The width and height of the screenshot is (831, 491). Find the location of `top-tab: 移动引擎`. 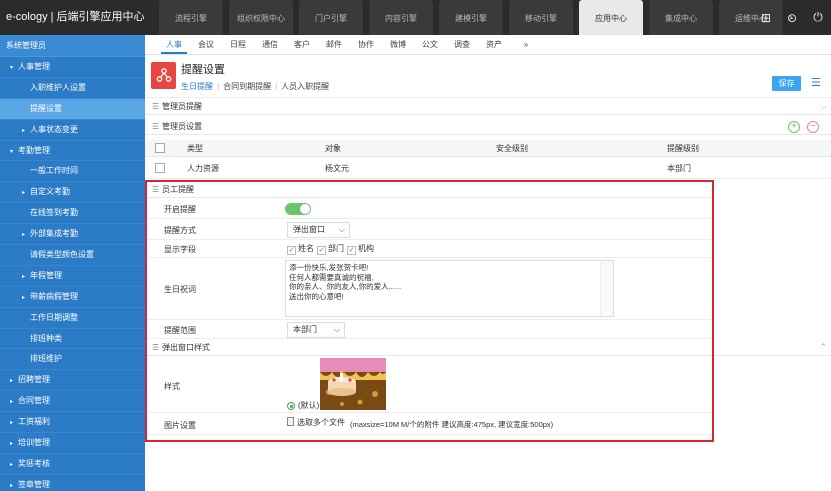

top-tab: 移动引擎 is located at coordinates (541, 17).